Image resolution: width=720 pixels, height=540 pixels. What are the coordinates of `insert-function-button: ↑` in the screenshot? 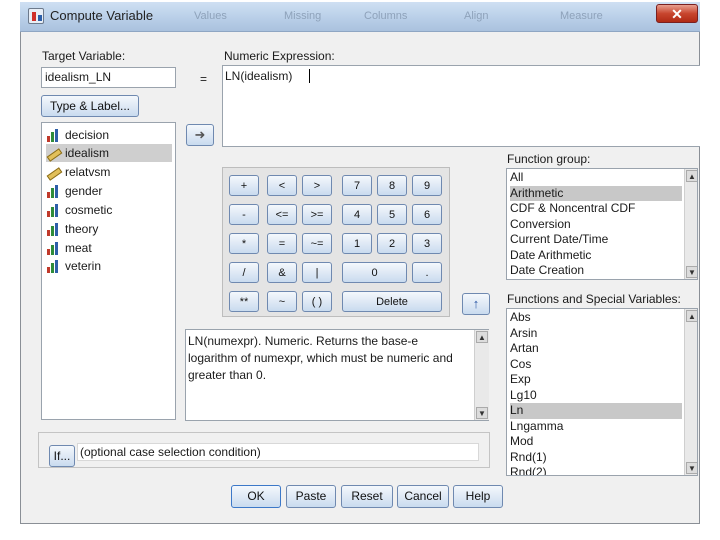 It's located at (476, 304).